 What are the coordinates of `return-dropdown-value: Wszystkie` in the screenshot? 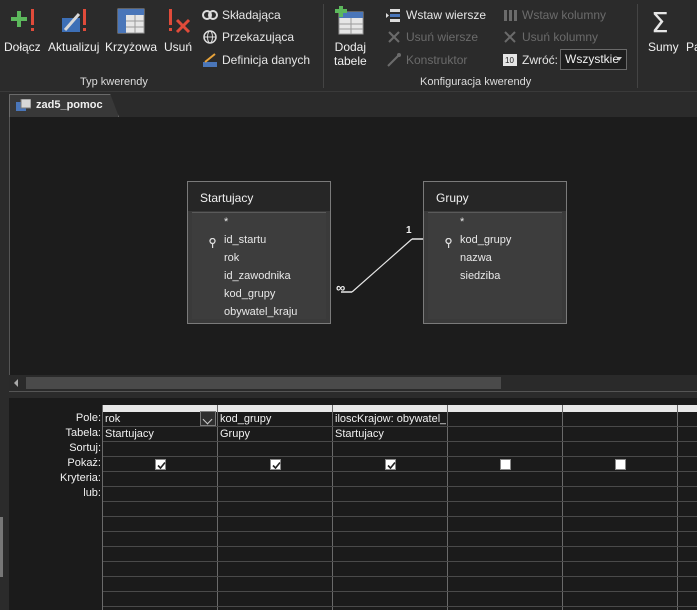 It's located at (592, 59).